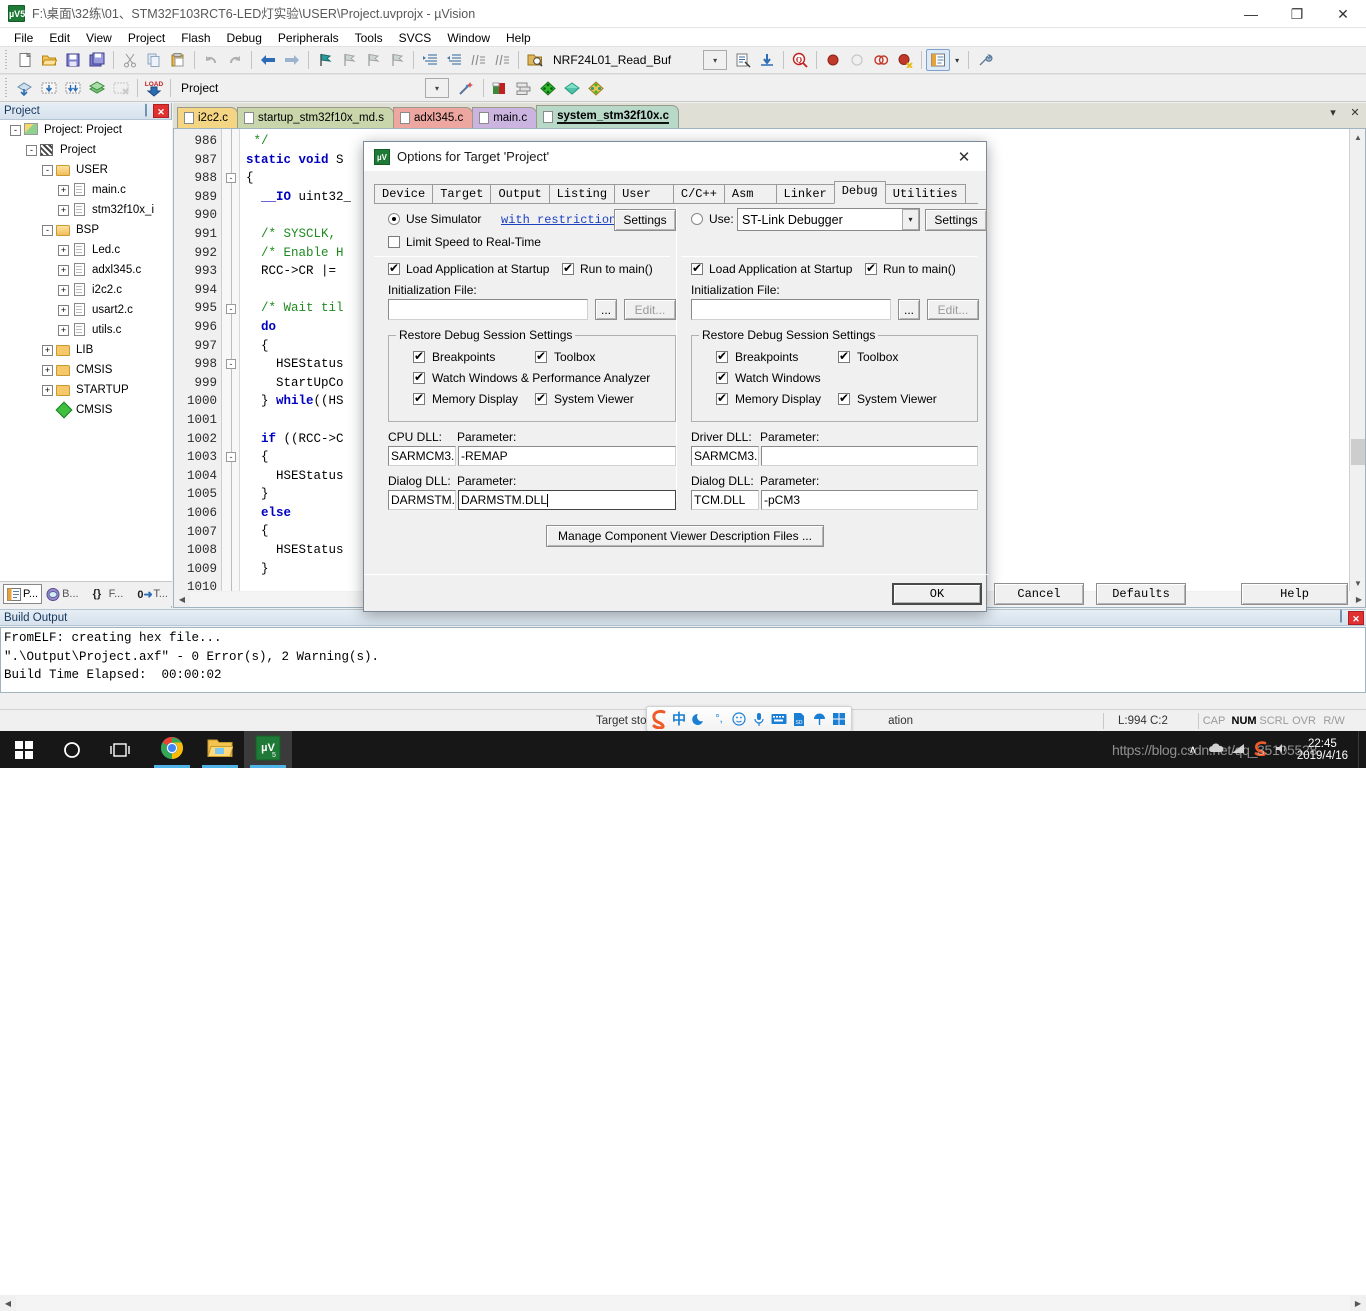 The height and width of the screenshot is (1311, 1366). I want to click on keil-taskbar-button: µV5, so click(268, 749).